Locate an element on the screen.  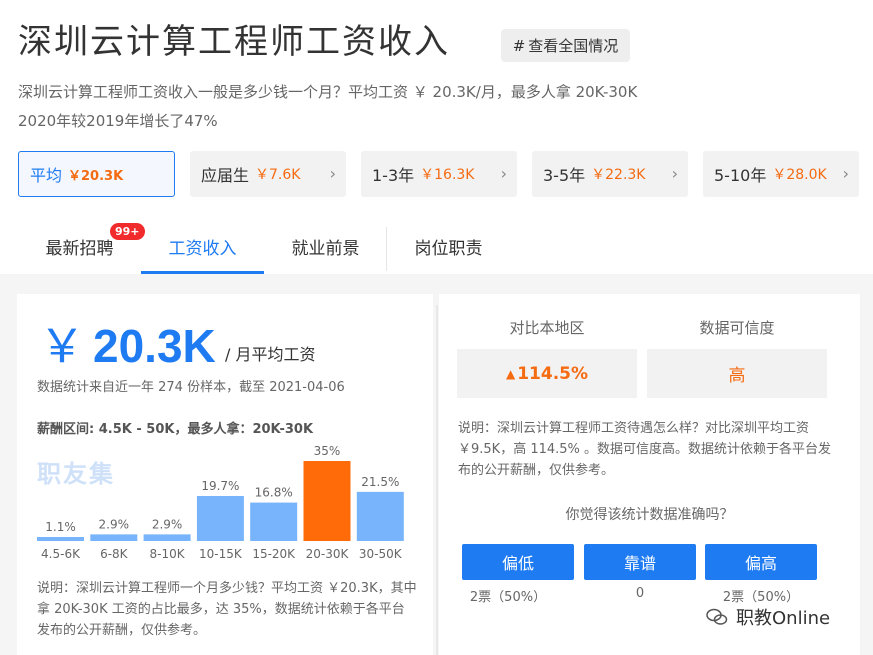
tab-salary: 工资收入 is located at coordinates (202, 249).